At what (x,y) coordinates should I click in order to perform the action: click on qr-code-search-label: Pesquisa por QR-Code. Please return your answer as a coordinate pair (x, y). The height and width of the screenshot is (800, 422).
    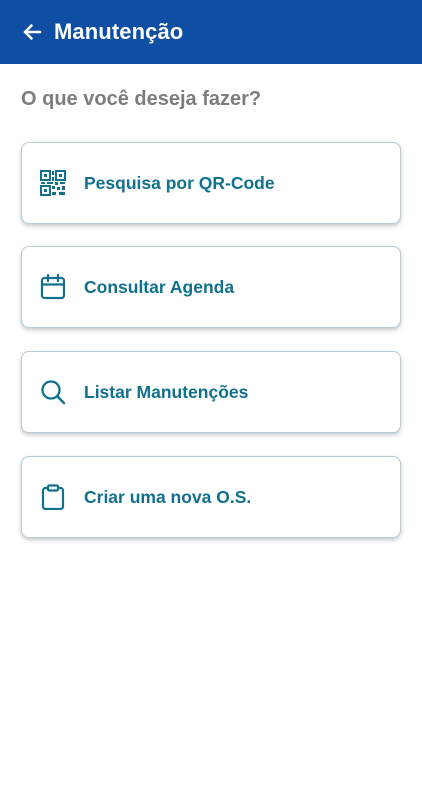
    Looking at the image, I should click on (179, 182).